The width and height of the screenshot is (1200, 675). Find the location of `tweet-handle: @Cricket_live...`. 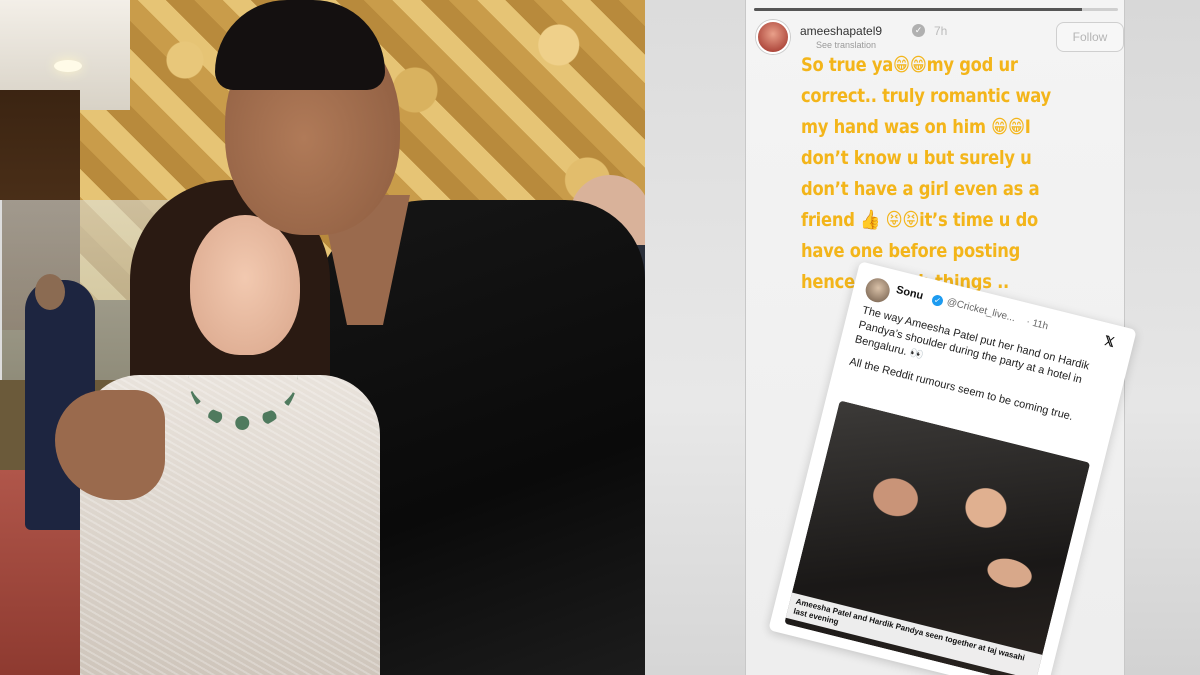

tweet-handle: @Cricket_live... is located at coordinates (981, 310).